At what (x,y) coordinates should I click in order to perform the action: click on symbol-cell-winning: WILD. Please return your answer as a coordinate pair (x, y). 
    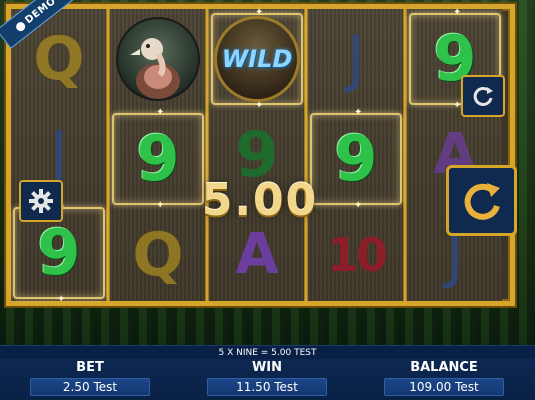
    Looking at the image, I should click on (257, 59).